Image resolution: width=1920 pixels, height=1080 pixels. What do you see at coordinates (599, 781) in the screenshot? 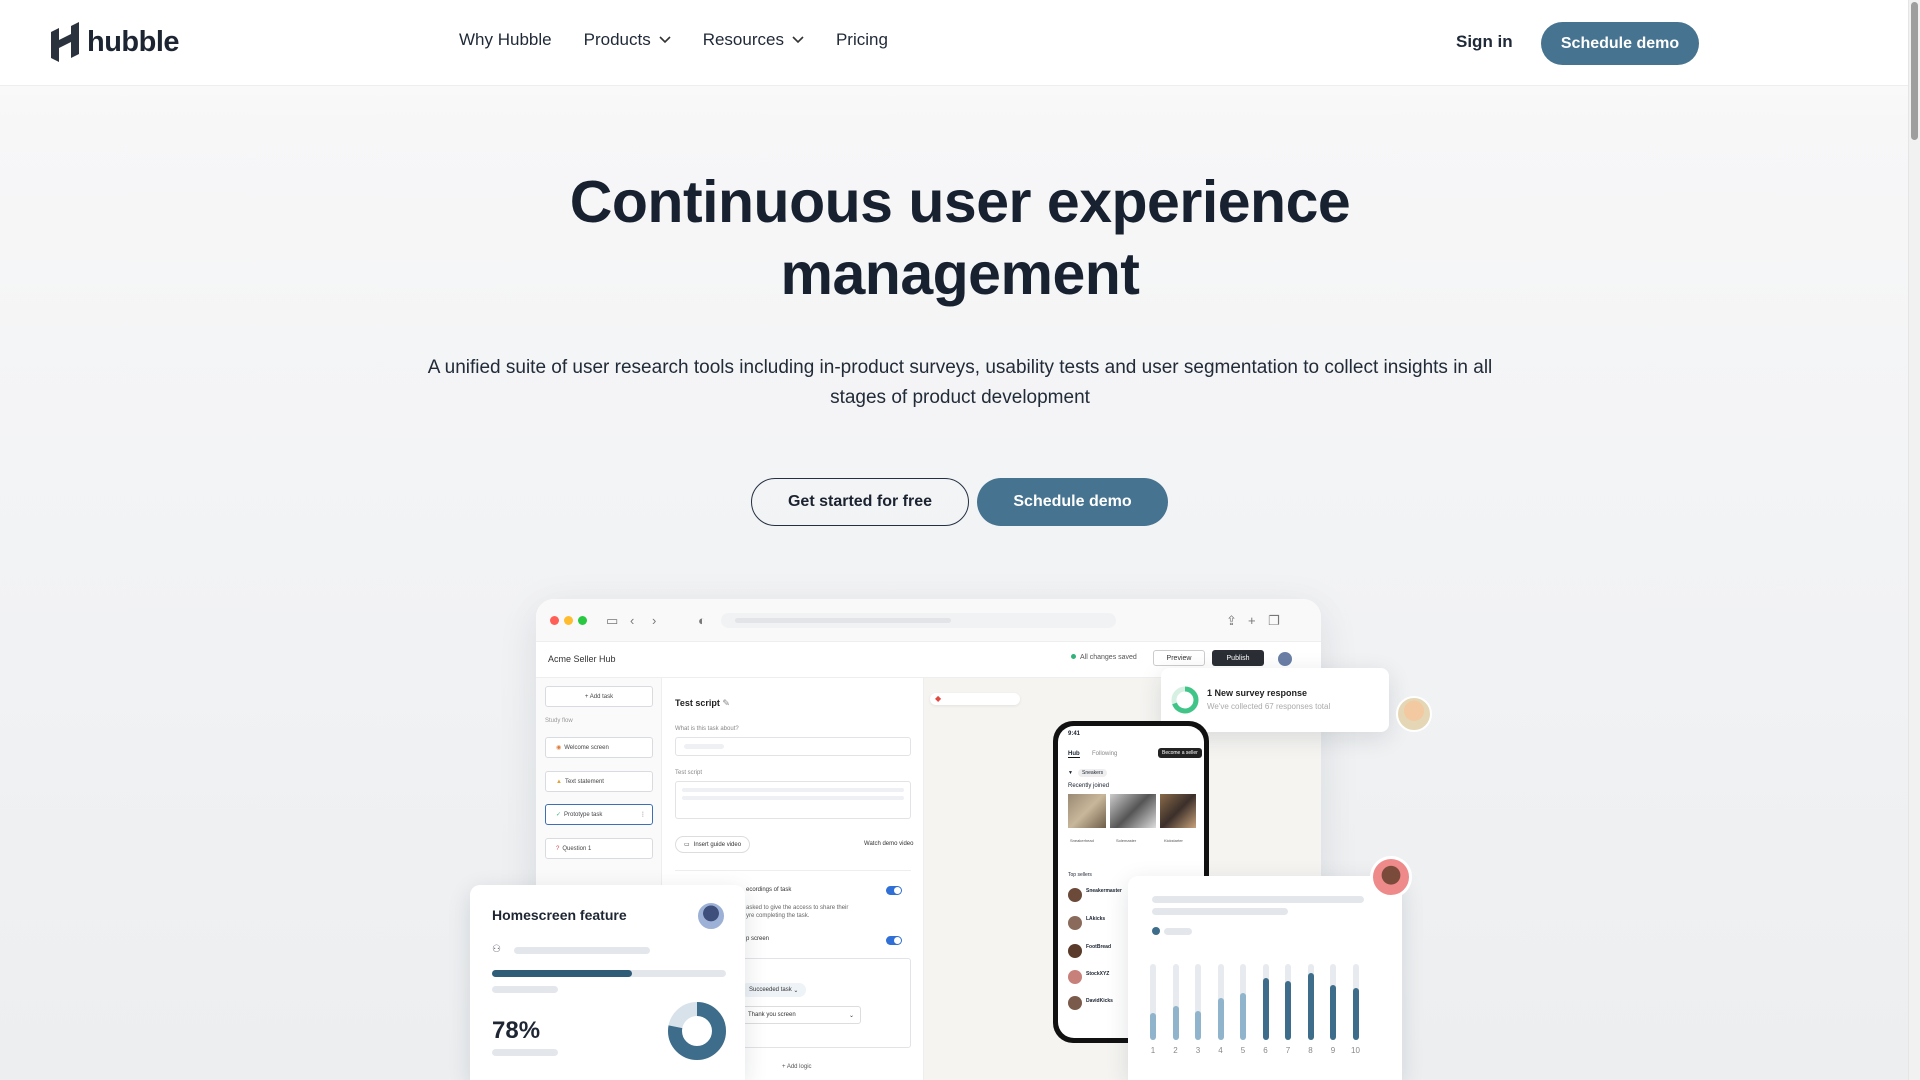
I see `task-text-statement: ▲ Text statement` at bounding box center [599, 781].